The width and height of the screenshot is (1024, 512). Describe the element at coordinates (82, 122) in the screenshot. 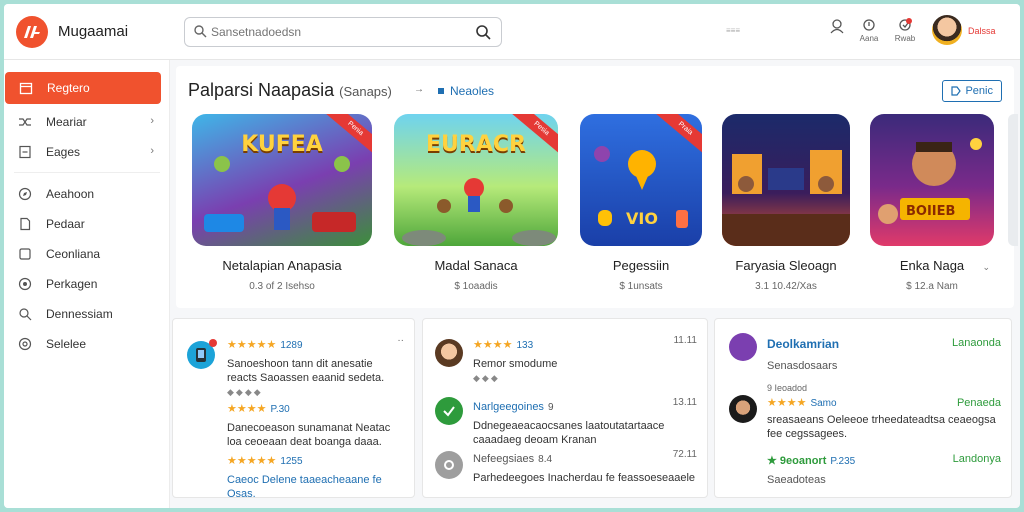

I see `sidebar-item-meariar: Meariar ›` at that location.